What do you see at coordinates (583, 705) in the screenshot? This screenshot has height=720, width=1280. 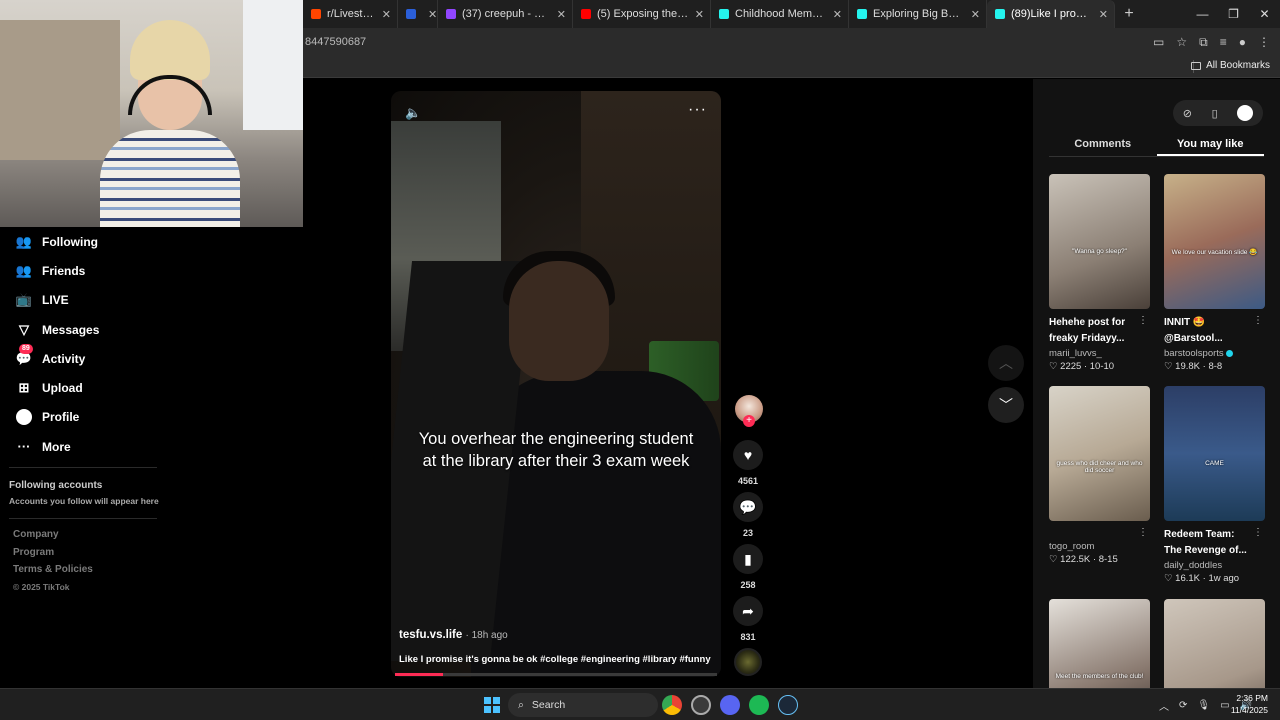 I see `taskbar-search: ⌕ Search` at bounding box center [583, 705].